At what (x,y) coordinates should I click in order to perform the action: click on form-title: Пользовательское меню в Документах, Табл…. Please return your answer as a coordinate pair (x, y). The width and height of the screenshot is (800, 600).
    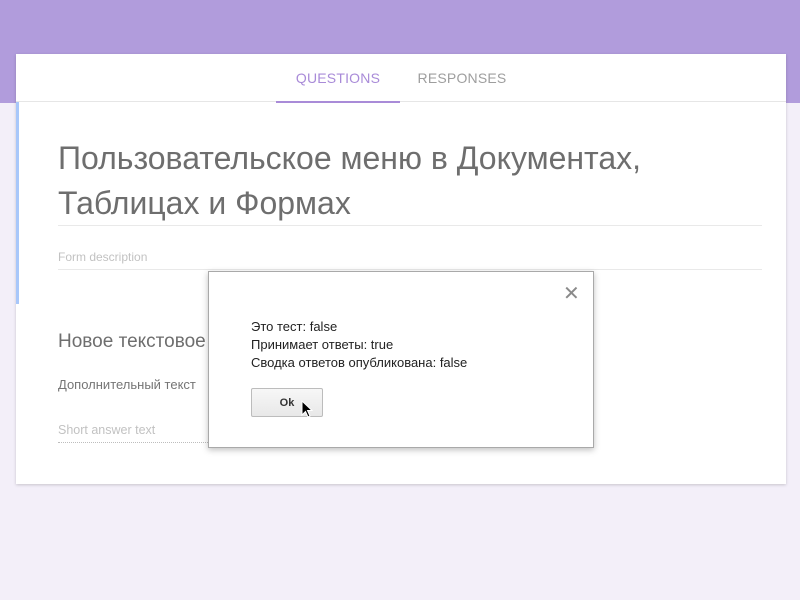
    Looking at the image, I should click on (408, 181).